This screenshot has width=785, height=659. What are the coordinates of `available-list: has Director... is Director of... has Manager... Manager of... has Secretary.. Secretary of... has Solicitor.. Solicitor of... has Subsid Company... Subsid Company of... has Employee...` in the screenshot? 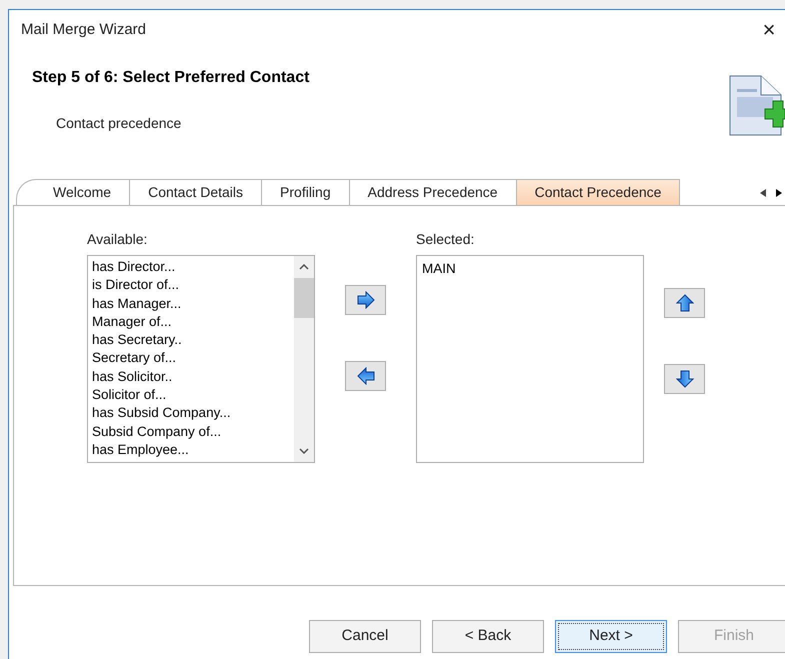 It's located at (201, 359).